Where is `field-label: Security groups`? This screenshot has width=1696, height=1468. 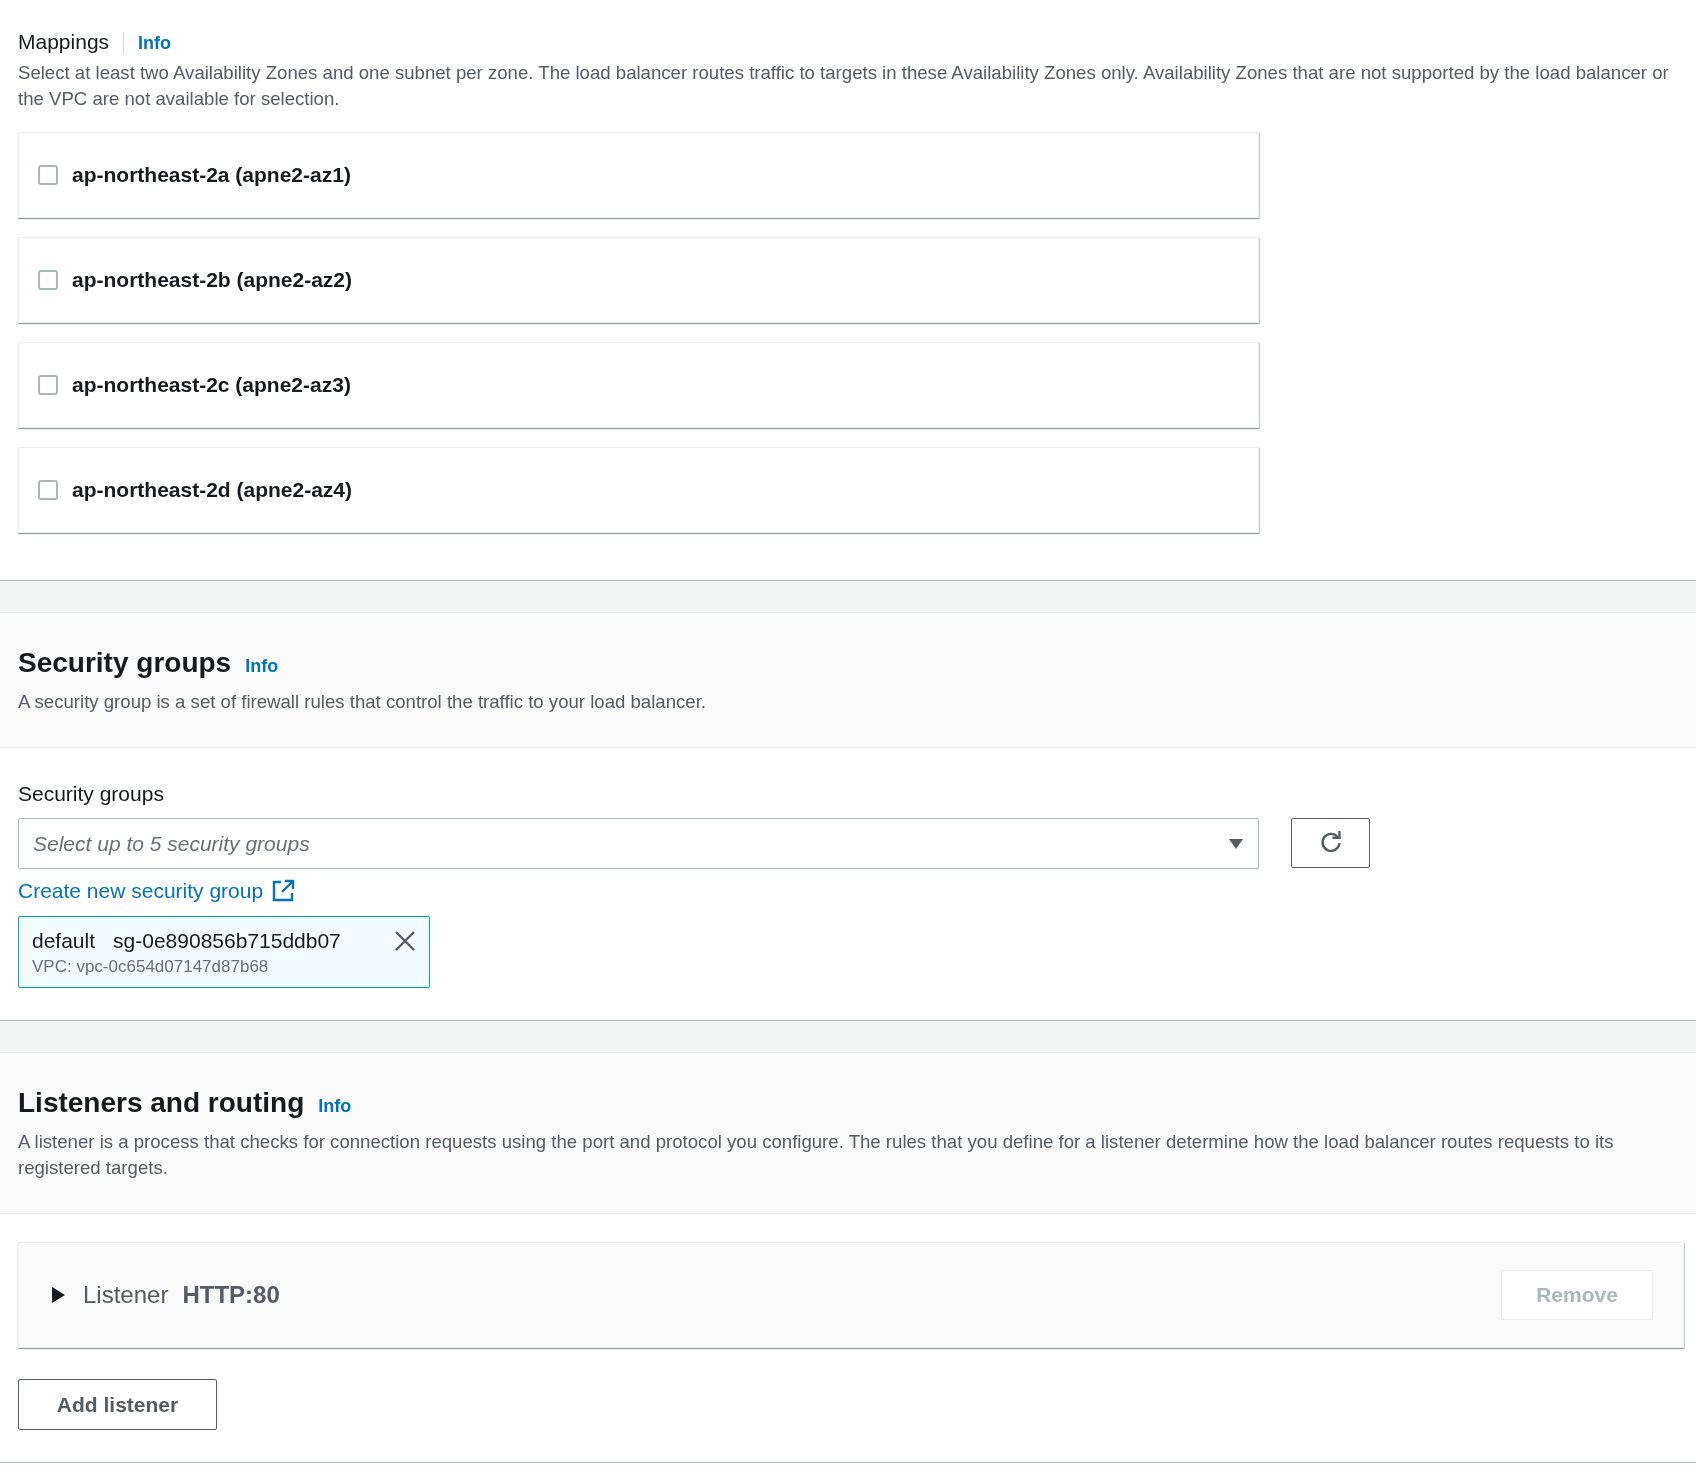
field-label: Security groups is located at coordinates (91, 794).